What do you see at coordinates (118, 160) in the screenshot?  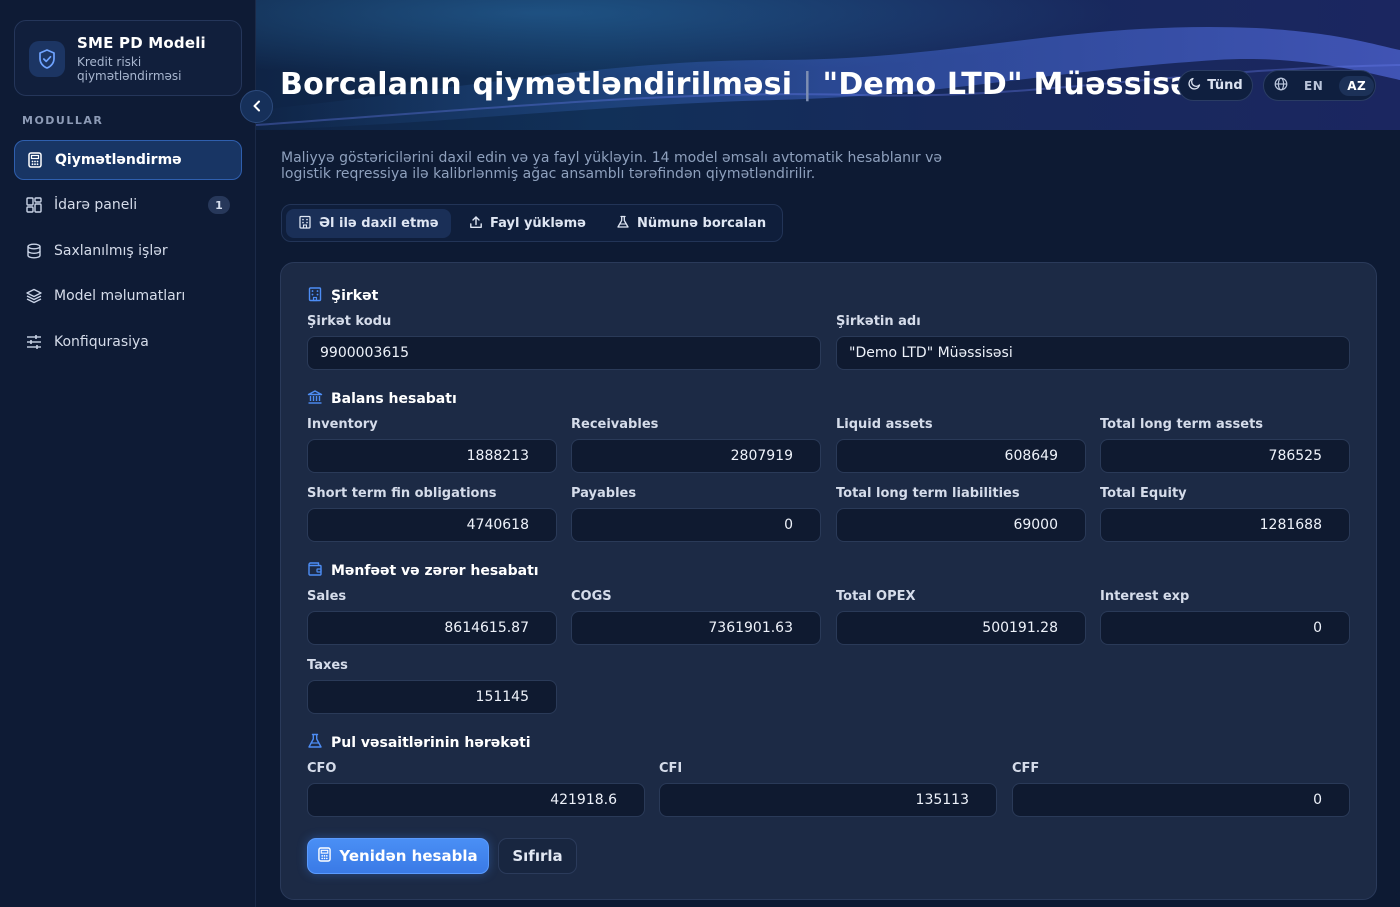 I see `sidebar-item-label: Qiymətləndirmə` at bounding box center [118, 160].